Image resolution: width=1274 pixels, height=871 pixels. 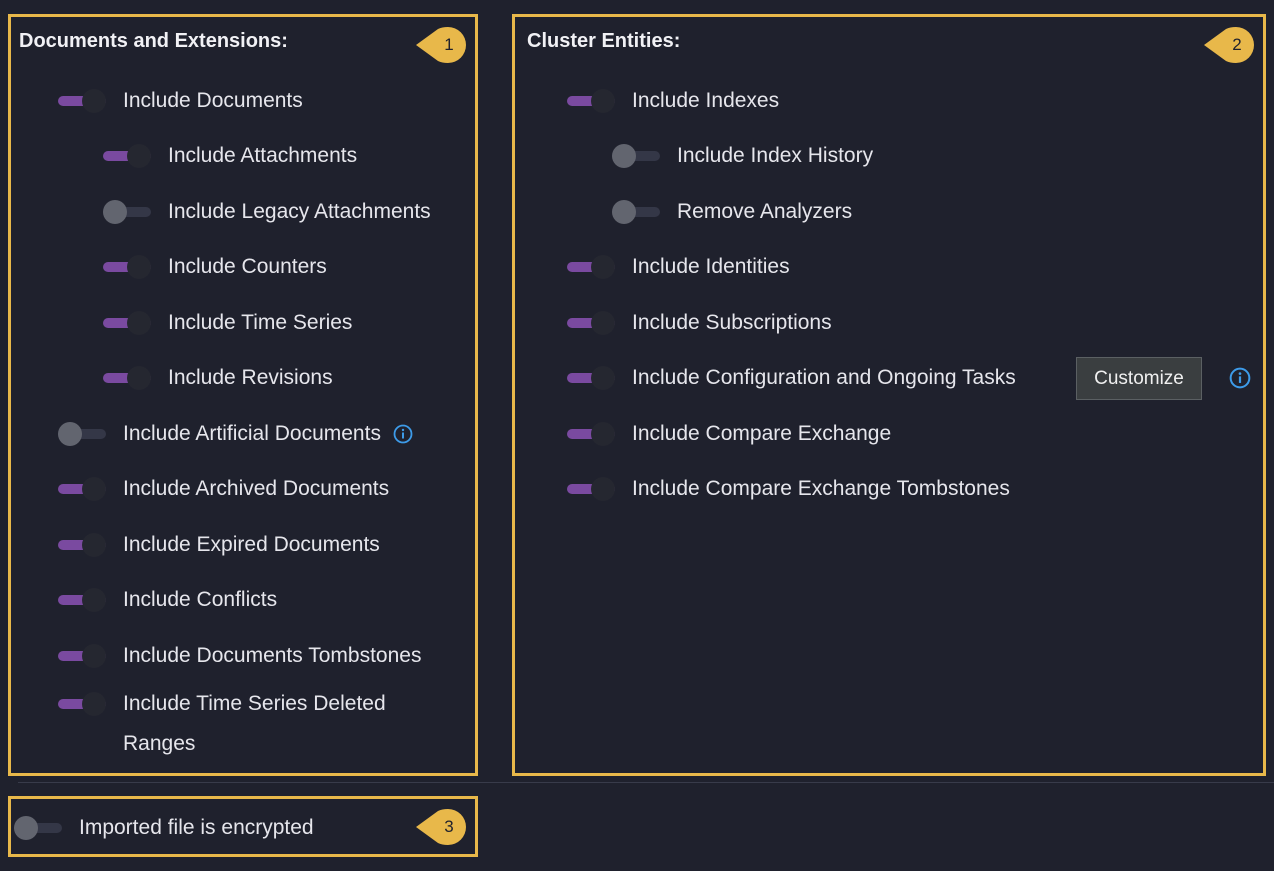 I want to click on step-badge-number: 2, so click(x=1237, y=44).